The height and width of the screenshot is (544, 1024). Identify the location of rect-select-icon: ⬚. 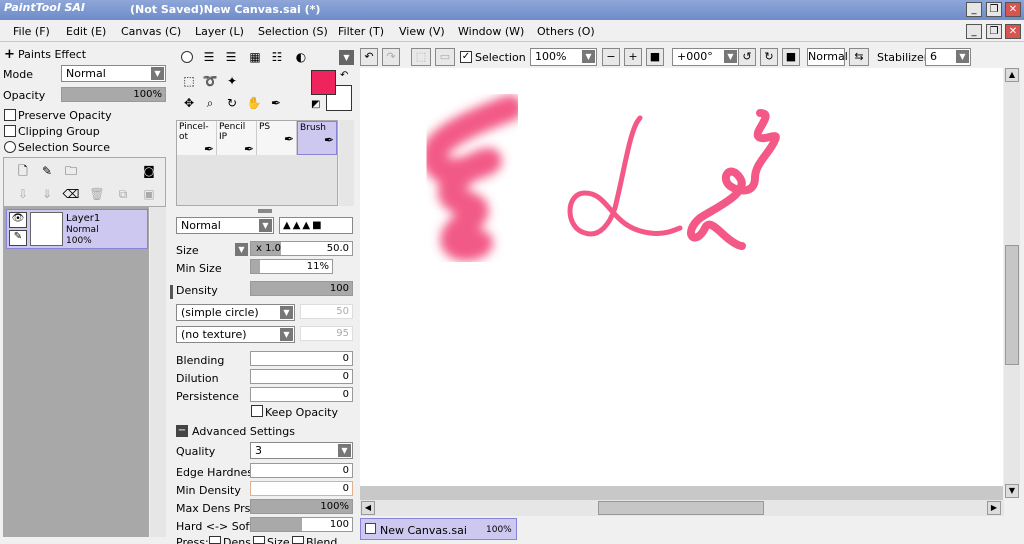
(189, 81).